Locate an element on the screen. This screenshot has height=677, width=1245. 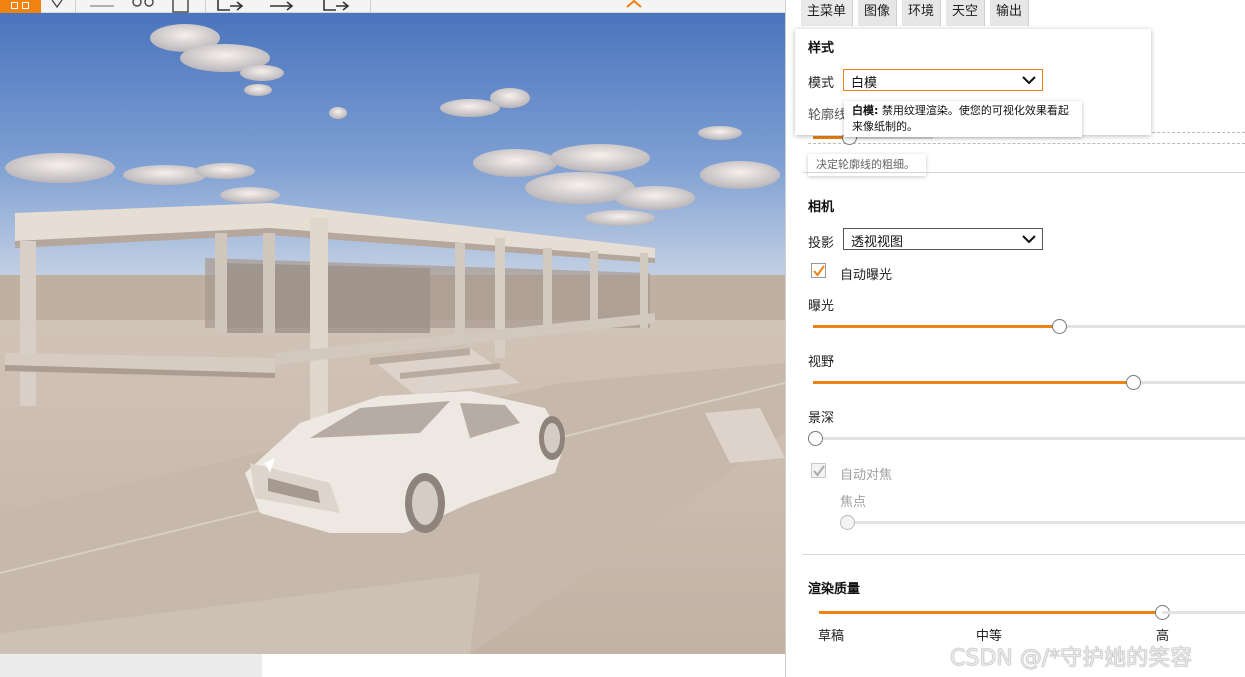
auto-focus-checkbox is located at coordinates (818, 470).